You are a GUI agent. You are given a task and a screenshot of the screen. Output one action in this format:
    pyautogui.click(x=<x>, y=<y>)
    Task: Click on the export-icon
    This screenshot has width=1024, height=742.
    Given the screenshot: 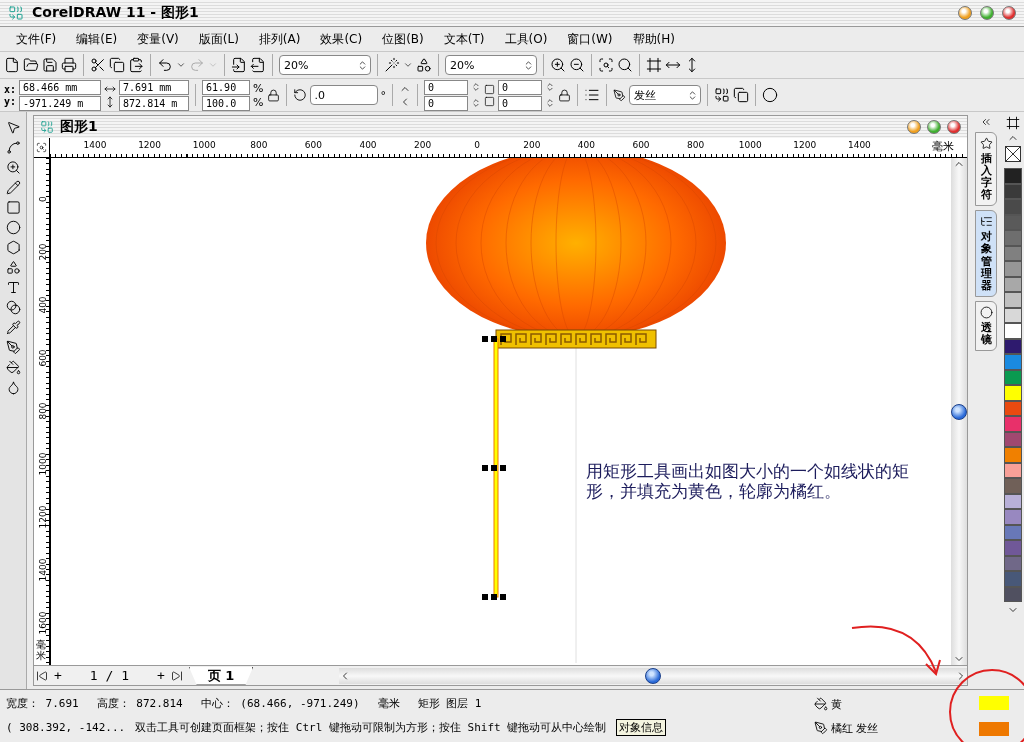 What is the action you would take?
    pyautogui.click(x=258, y=65)
    